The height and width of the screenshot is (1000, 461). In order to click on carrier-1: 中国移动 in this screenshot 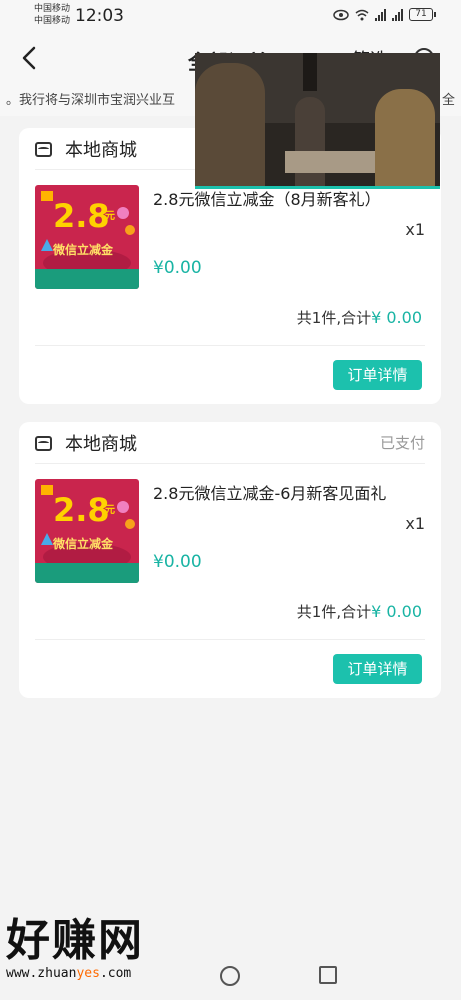, I will do `click(52, 9)`.